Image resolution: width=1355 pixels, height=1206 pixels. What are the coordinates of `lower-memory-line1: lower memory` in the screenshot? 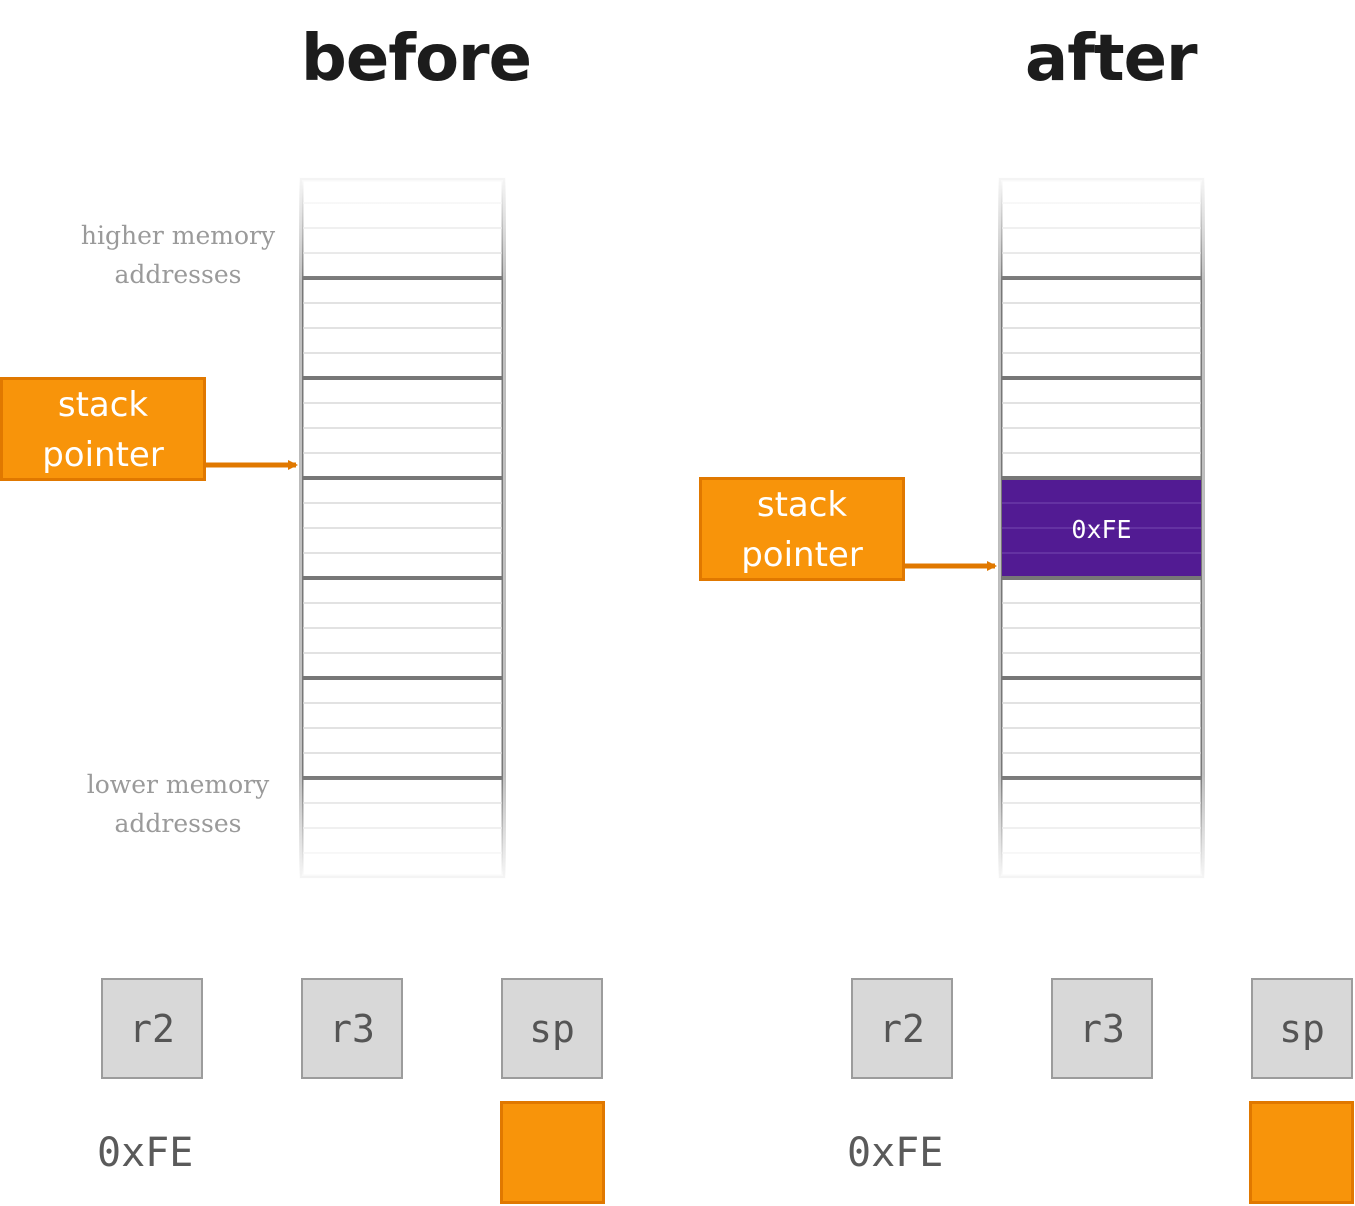 It's located at (178, 784).